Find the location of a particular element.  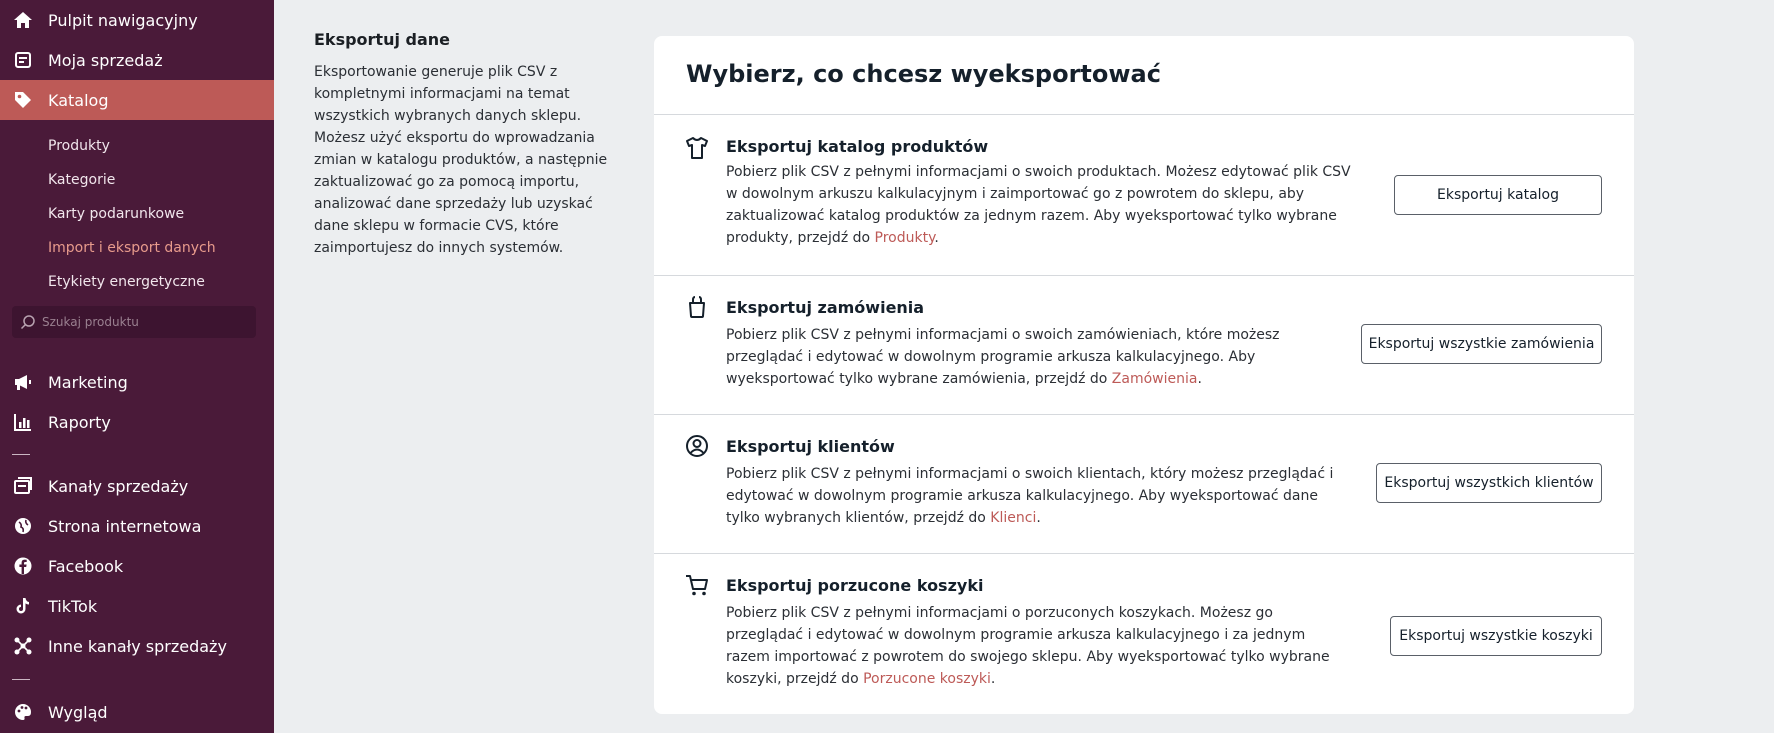

nav-item-label: Kanały sprzedaży is located at coordinates (118, 486).